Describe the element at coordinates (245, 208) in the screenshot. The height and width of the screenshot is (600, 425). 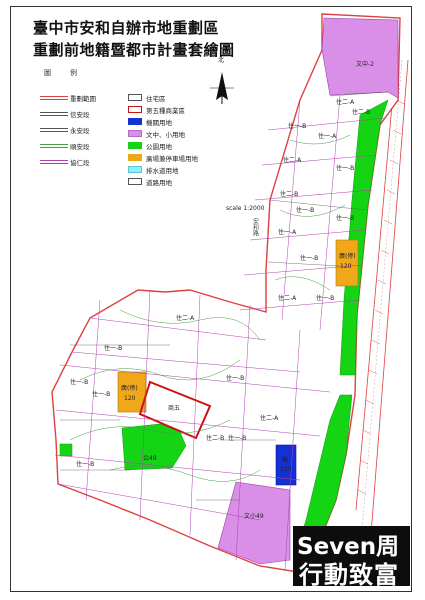
I see `scale-text: scale 1:2000` at that location.